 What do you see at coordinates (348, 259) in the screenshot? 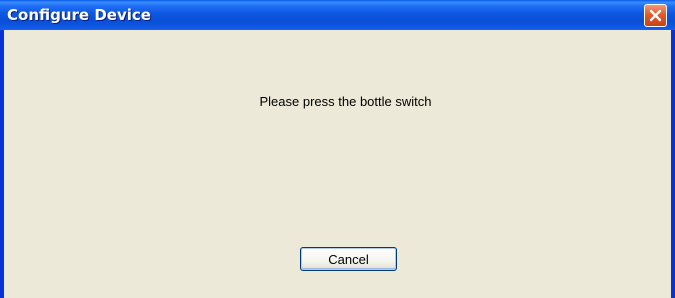
I see `cancel-button: Cancel` at bounding box center [348, 259].